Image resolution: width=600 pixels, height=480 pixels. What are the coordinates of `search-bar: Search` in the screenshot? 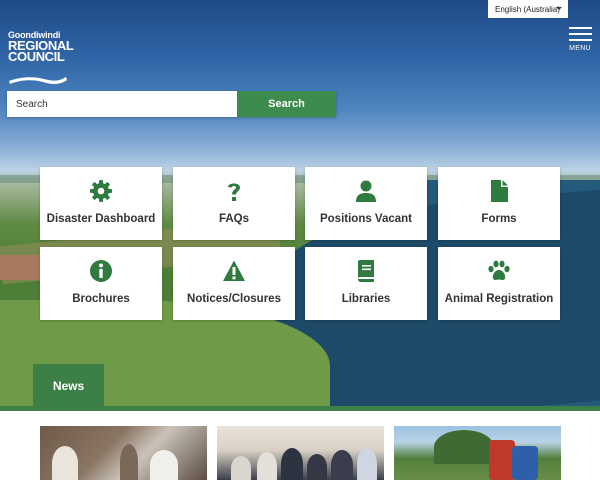 It's located at (171, 104).